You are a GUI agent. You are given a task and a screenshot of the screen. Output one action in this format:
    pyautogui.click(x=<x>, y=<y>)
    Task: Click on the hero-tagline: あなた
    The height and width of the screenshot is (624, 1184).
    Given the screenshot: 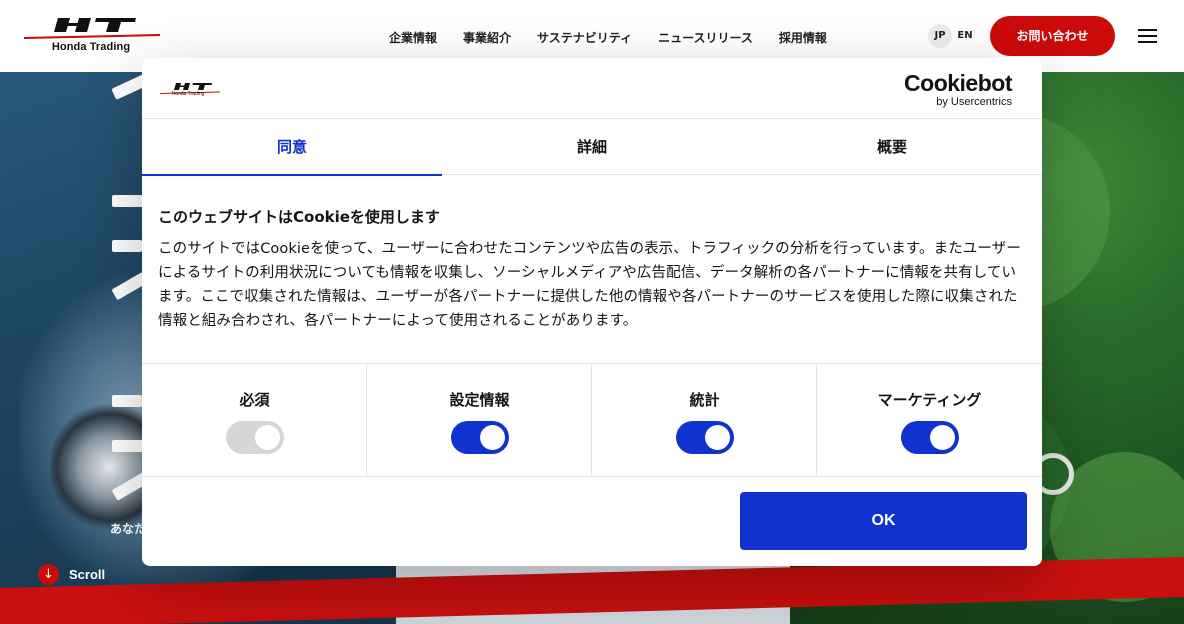 What is the action you would take?
    pyautogui.click(x=128, y=529)
    